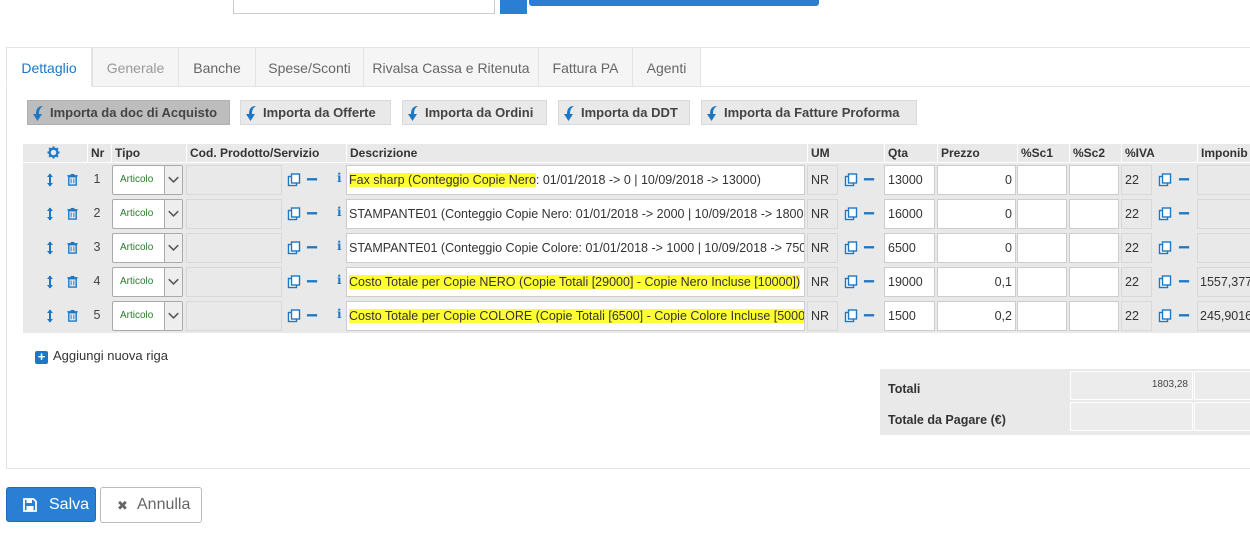 The image size is (1250, 535). Describe the element at coordinates (585, 67) in the screenshot. I see `tab-fattura-pa: Fattura PA` at that location.